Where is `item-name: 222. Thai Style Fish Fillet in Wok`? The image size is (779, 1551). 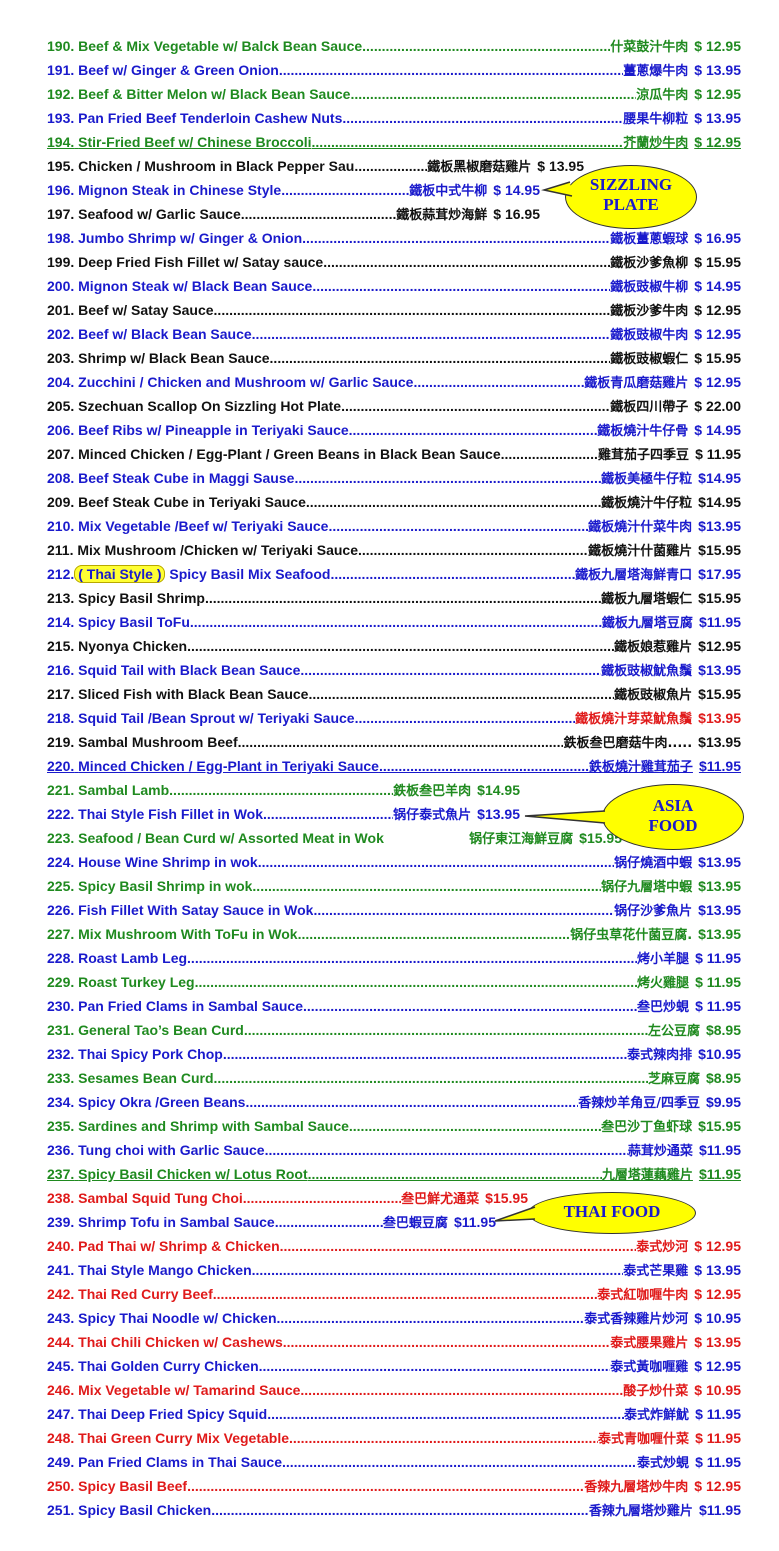
item-name: 222. Thai Style Fish Fillet in Wok is located at coordinates (155, 814).